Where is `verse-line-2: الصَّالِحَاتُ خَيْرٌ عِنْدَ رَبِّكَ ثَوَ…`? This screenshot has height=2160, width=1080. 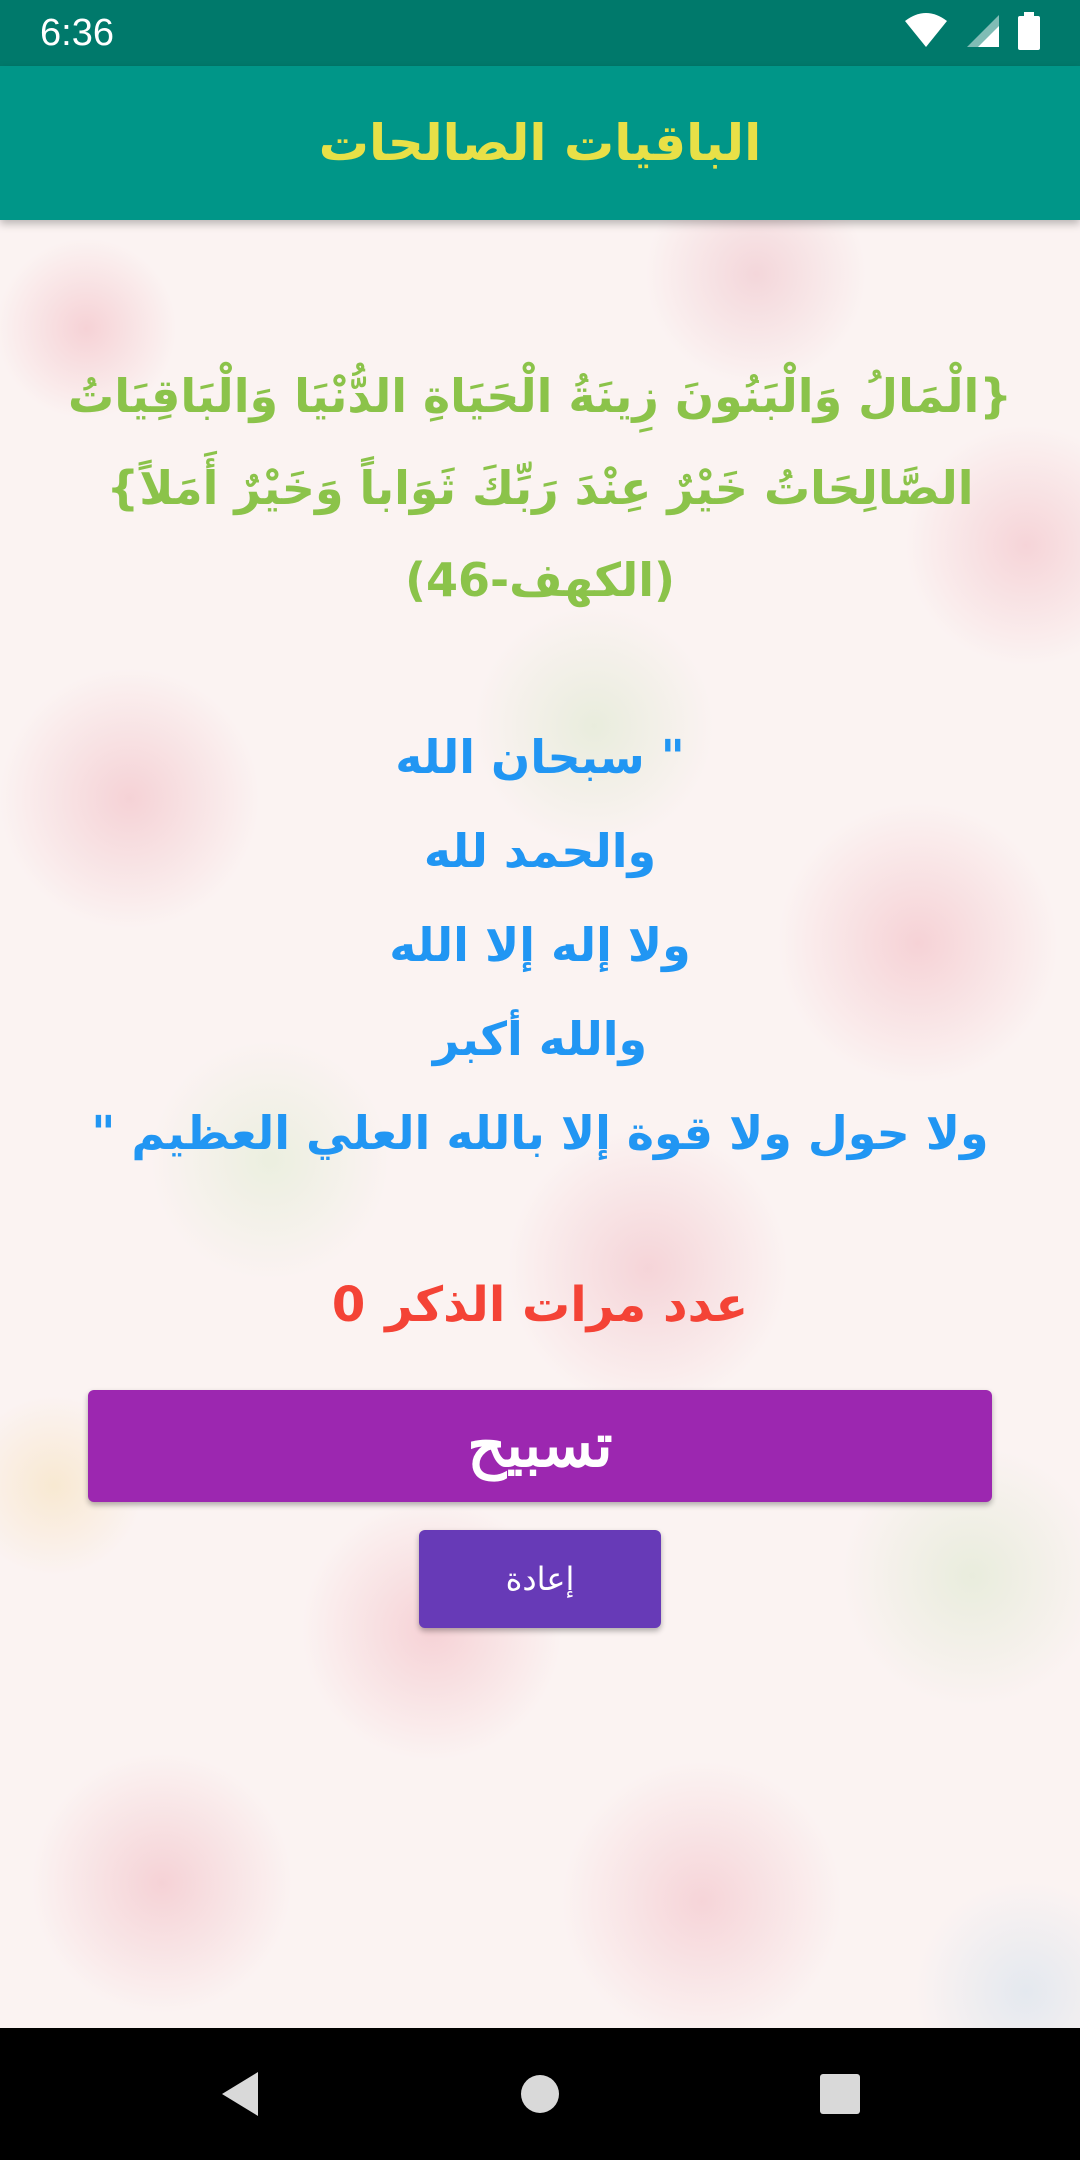
verse-line-2: الصَّالِحَاتُ خَيْرٌ عِنْدَ رَبِّكَ ثَوَ… is located at coordinates (540, 488).